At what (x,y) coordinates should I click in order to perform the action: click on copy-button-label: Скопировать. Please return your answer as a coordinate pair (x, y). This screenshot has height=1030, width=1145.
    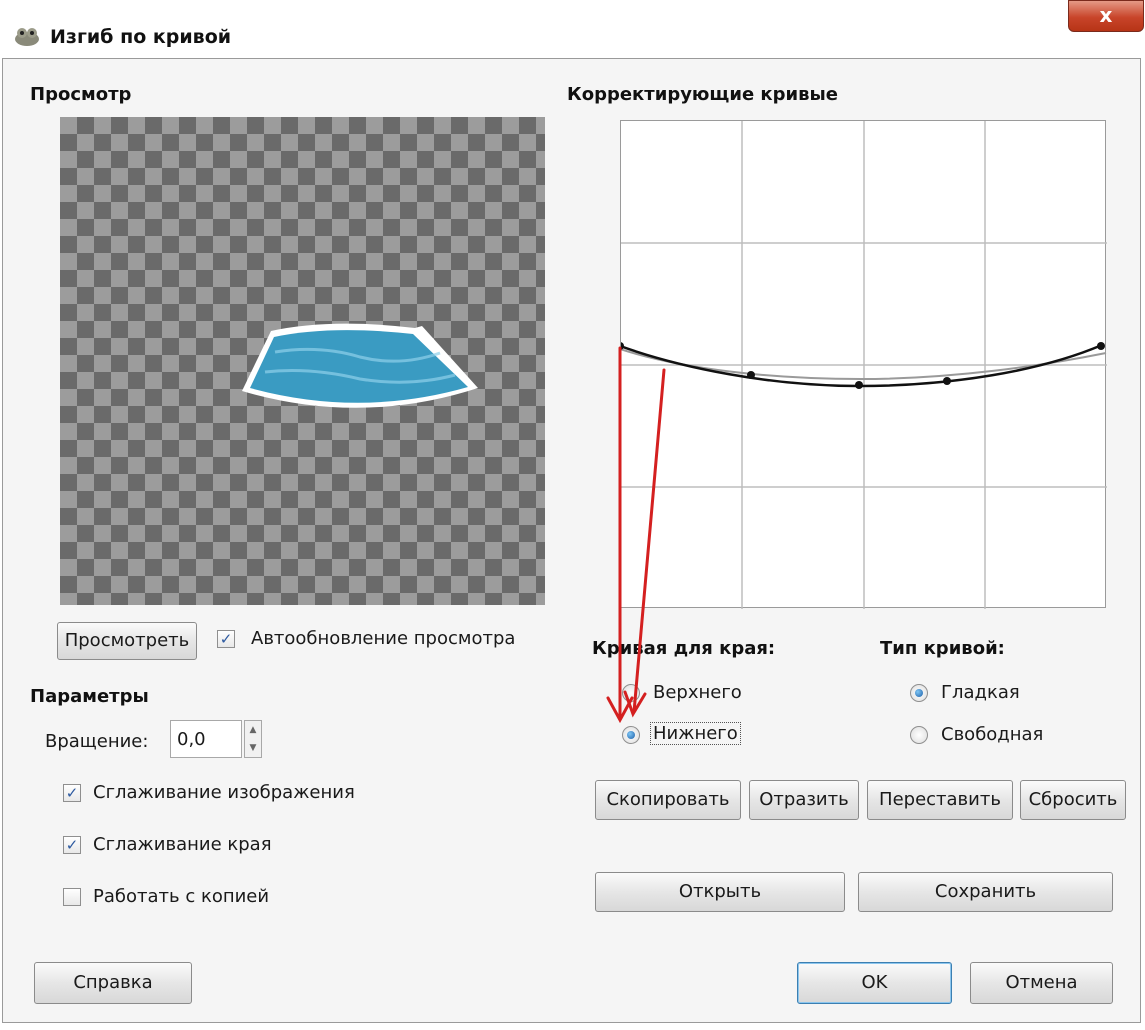
    Looking at the image, I should click on (668, 799).